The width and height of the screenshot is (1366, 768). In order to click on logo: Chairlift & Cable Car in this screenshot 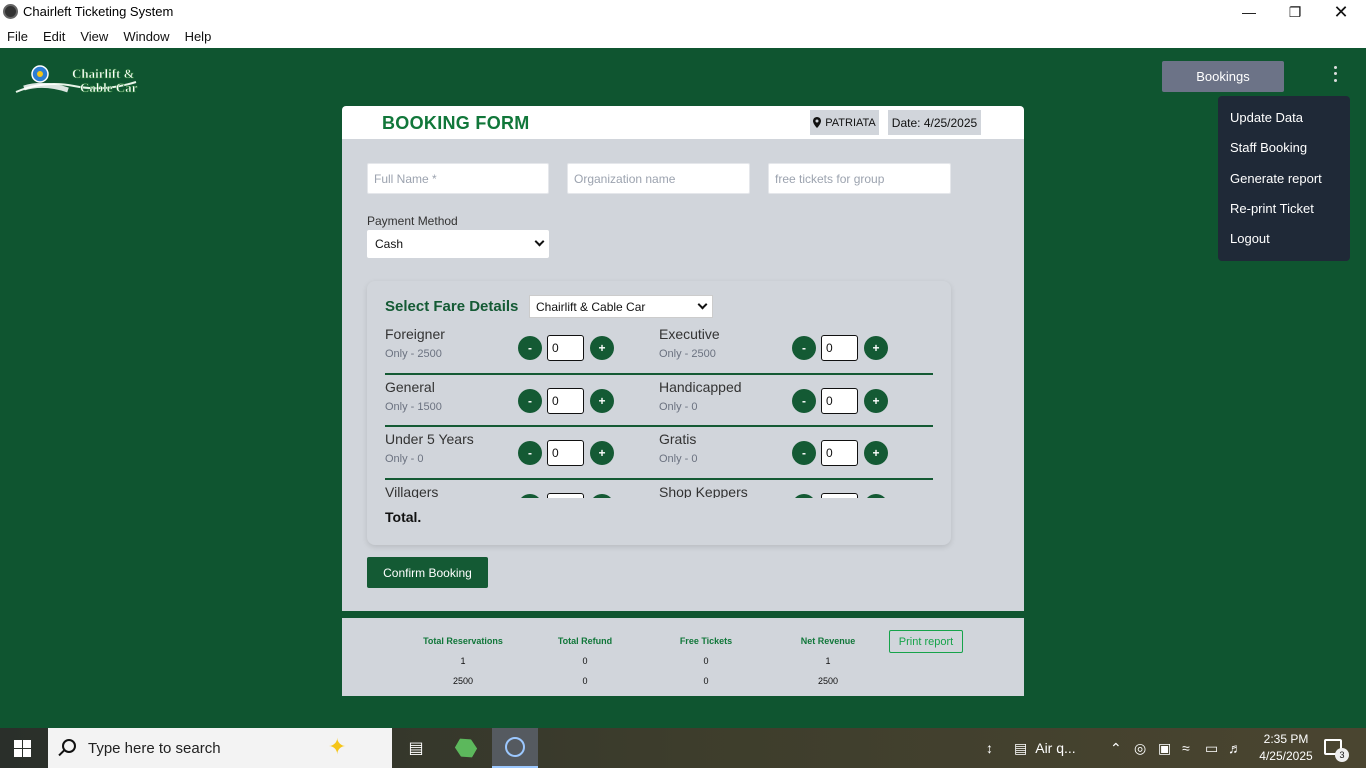, I will do `click(76, 81)`.